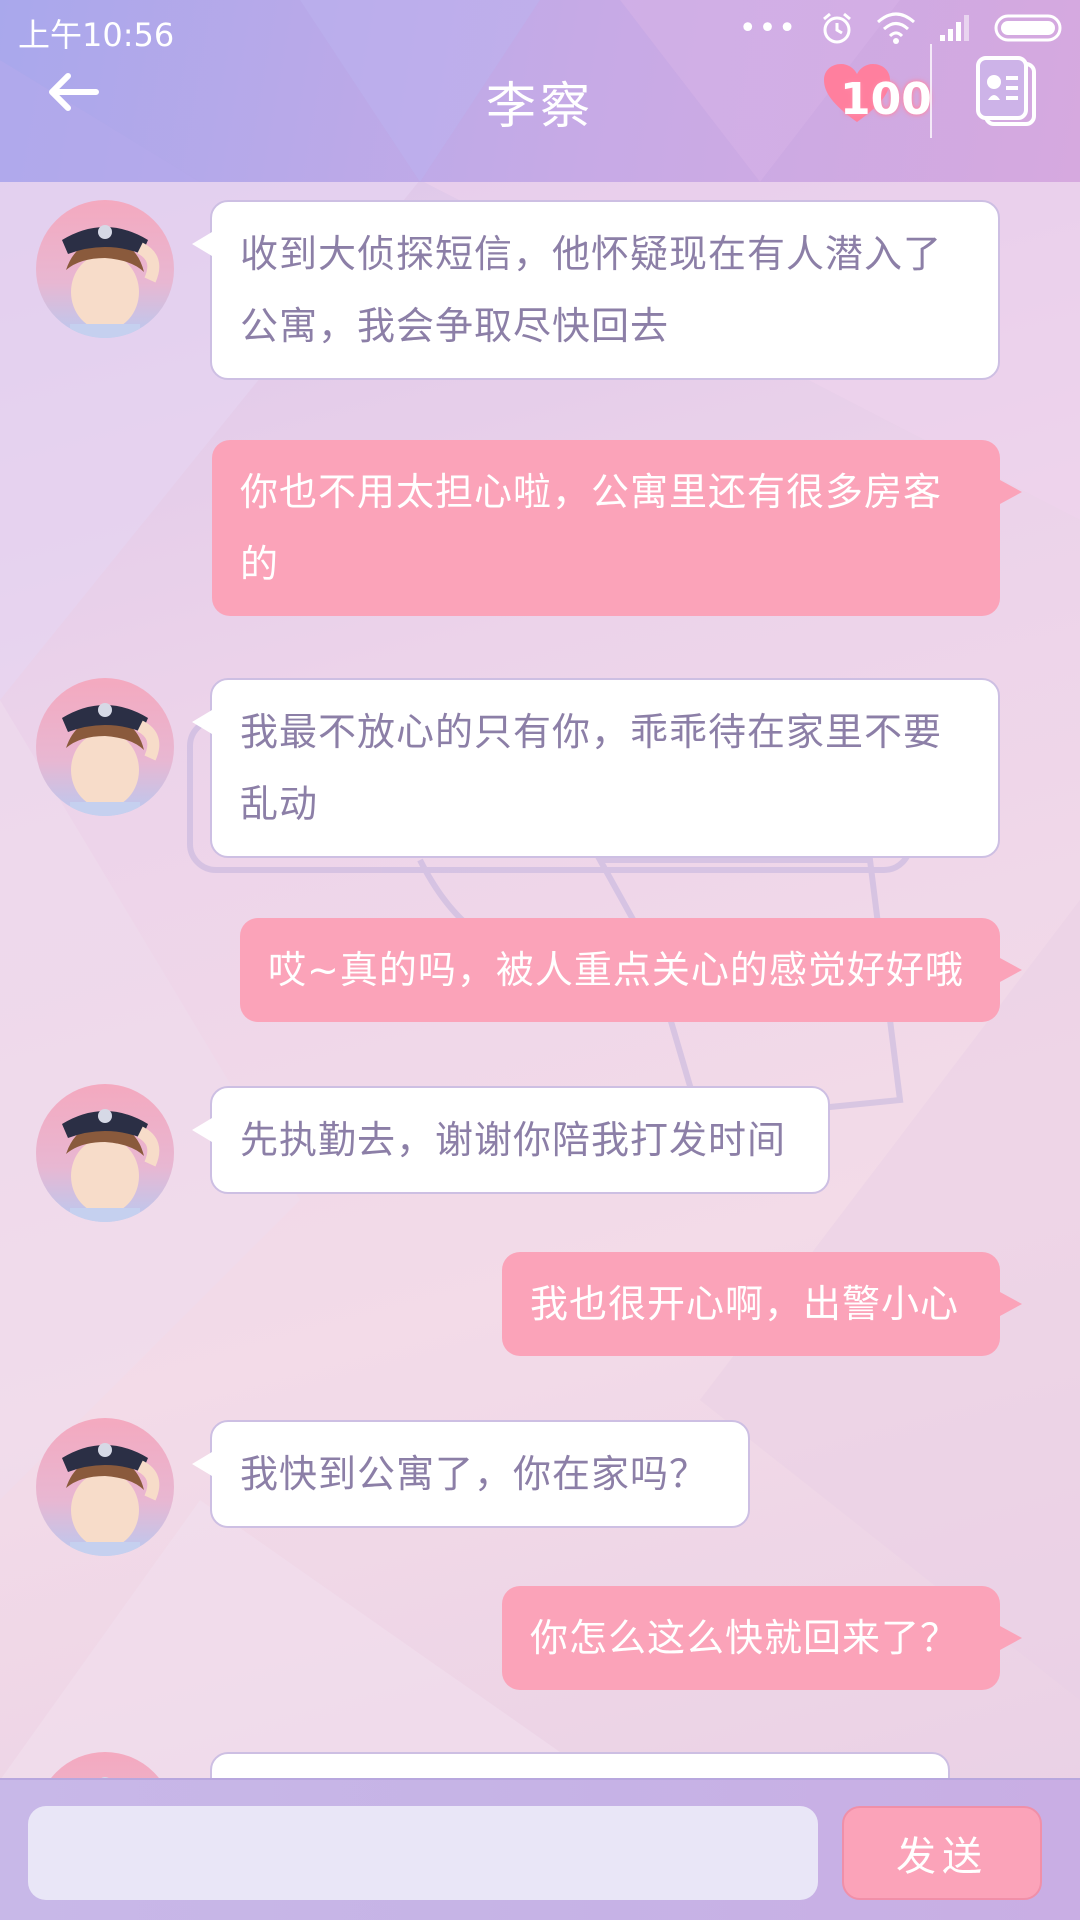 The height and width of the screenshot is (1920, 1080). I want to click on back-arrow-icon, so click(74, 92).